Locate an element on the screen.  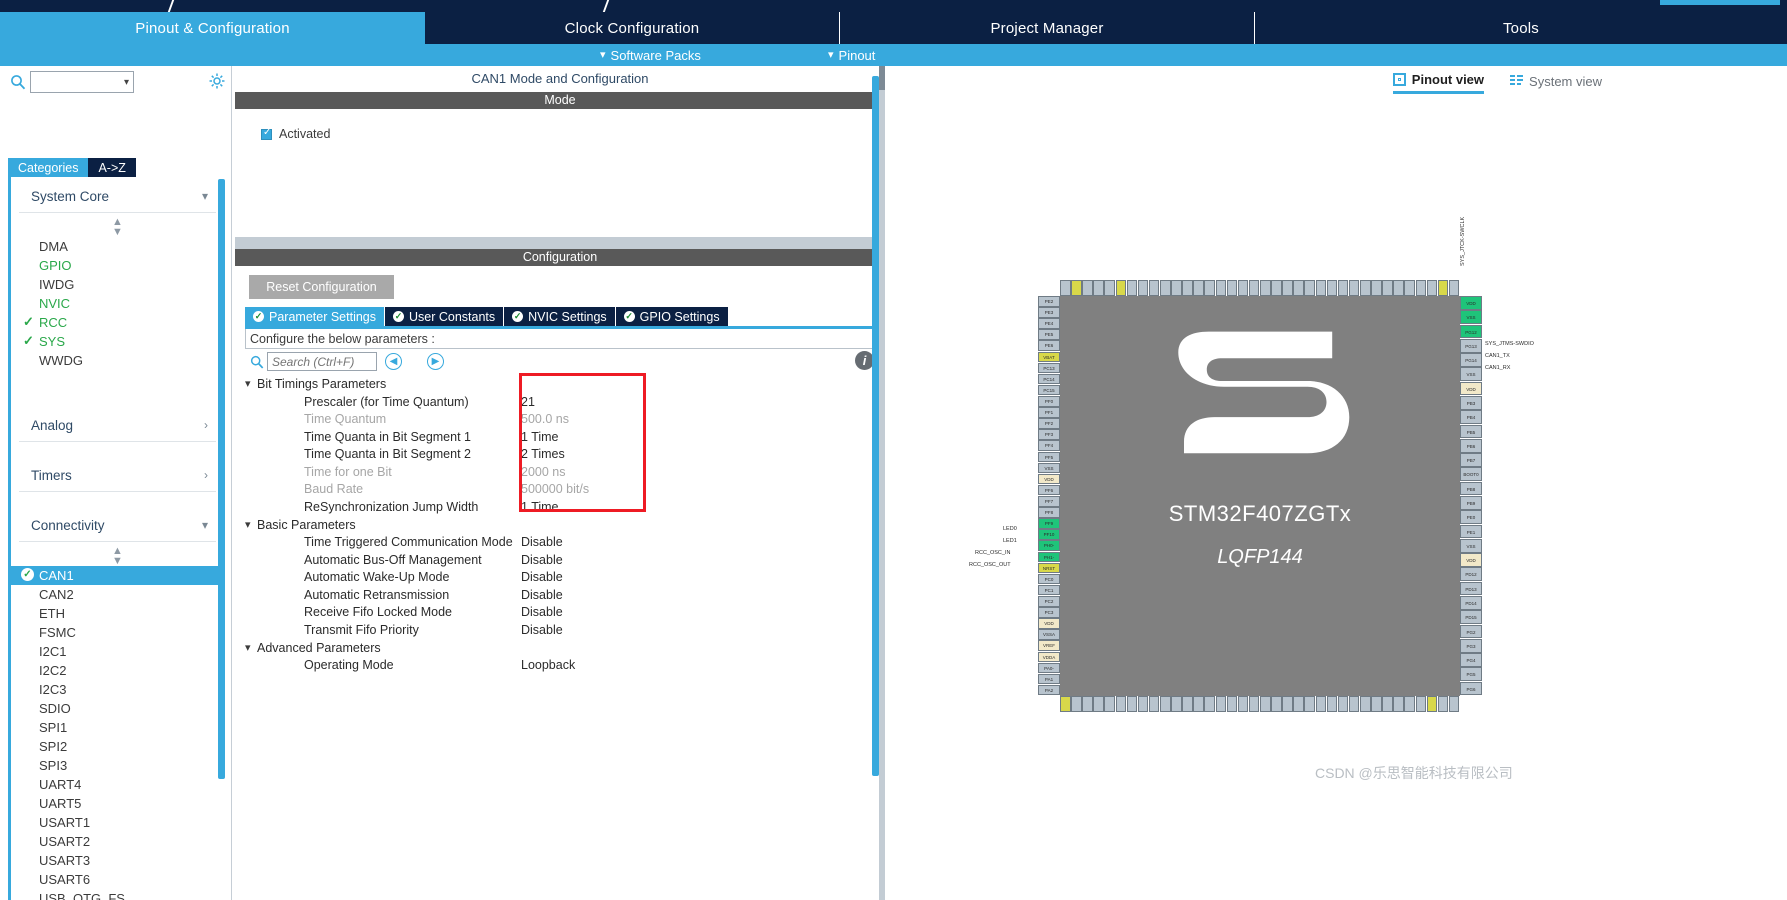
chip-pin-left-pe5: PE5 is located at coordinates (1049, 334).